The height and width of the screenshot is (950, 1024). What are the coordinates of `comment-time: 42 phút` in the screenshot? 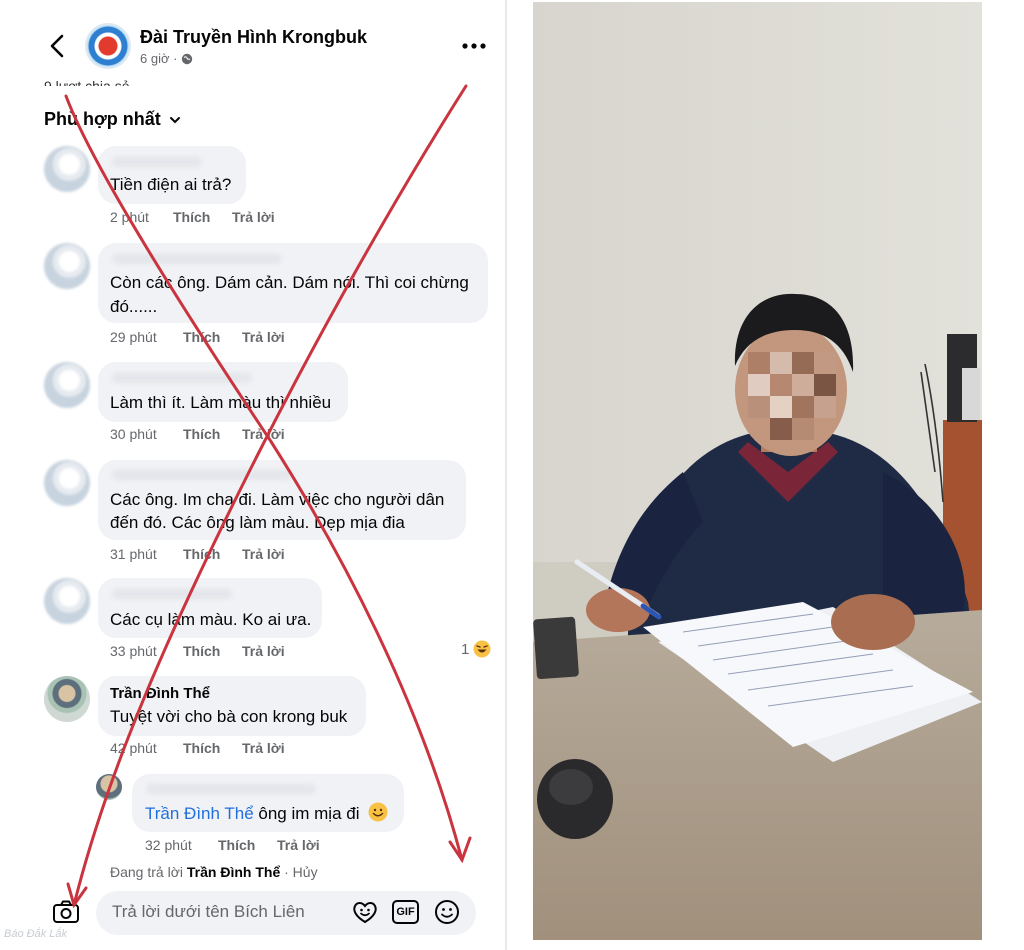 It's located at (133, 748).